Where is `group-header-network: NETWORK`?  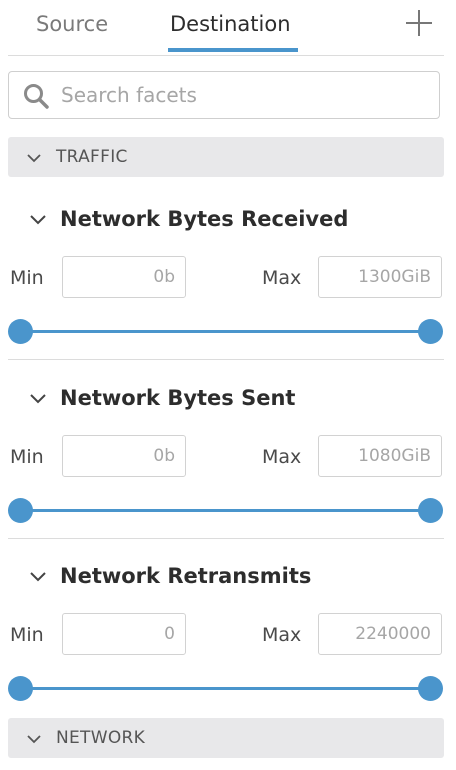
group-header-network: NETWORK is located at coordinates (226, 738).